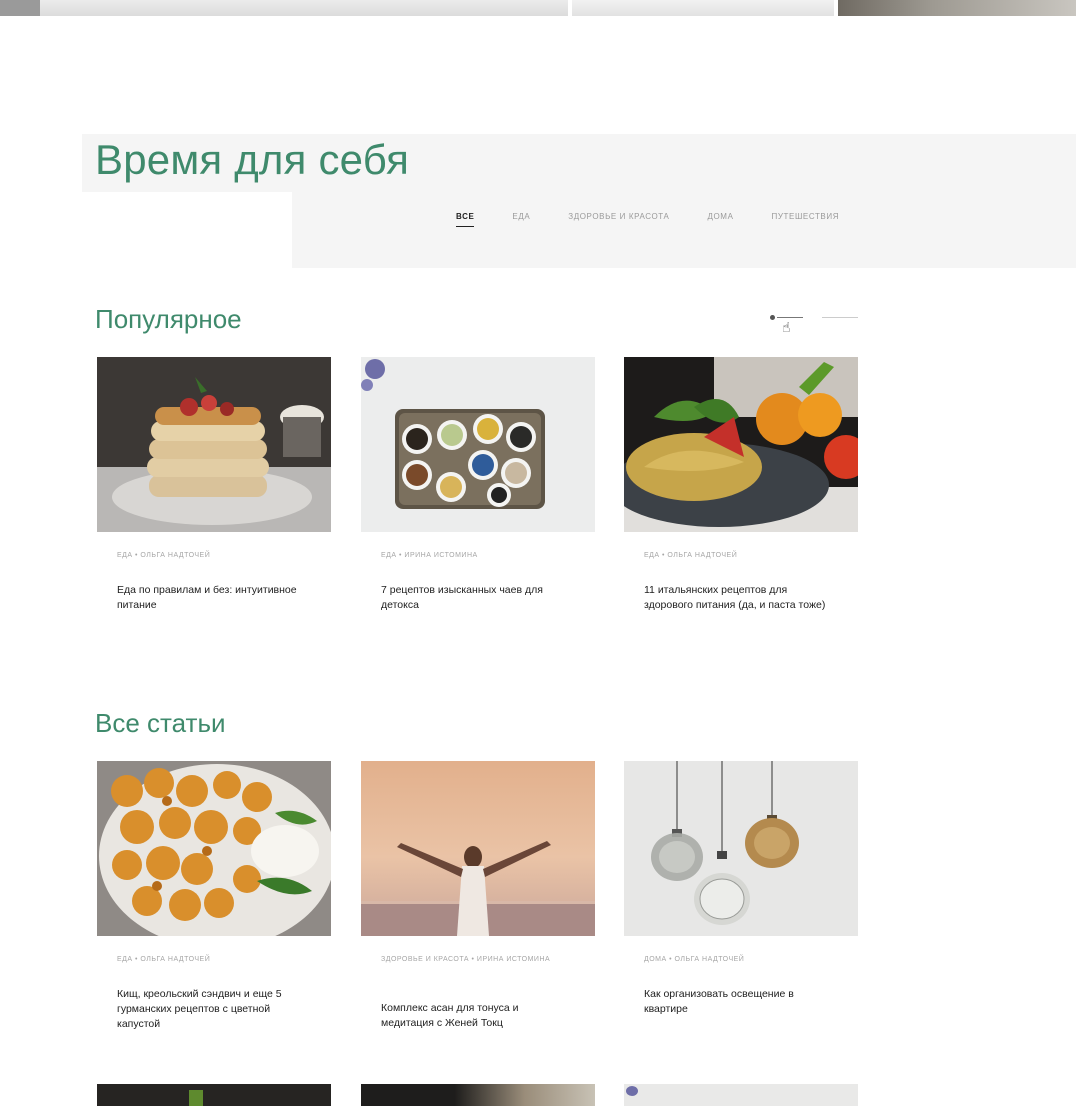 Image resolution: width=1076 pixels, height=1106 pixels. What do you see at coordinates (741, 444) in the screenshot?
I see `pasta-photo` at bounding box center [741, 444].